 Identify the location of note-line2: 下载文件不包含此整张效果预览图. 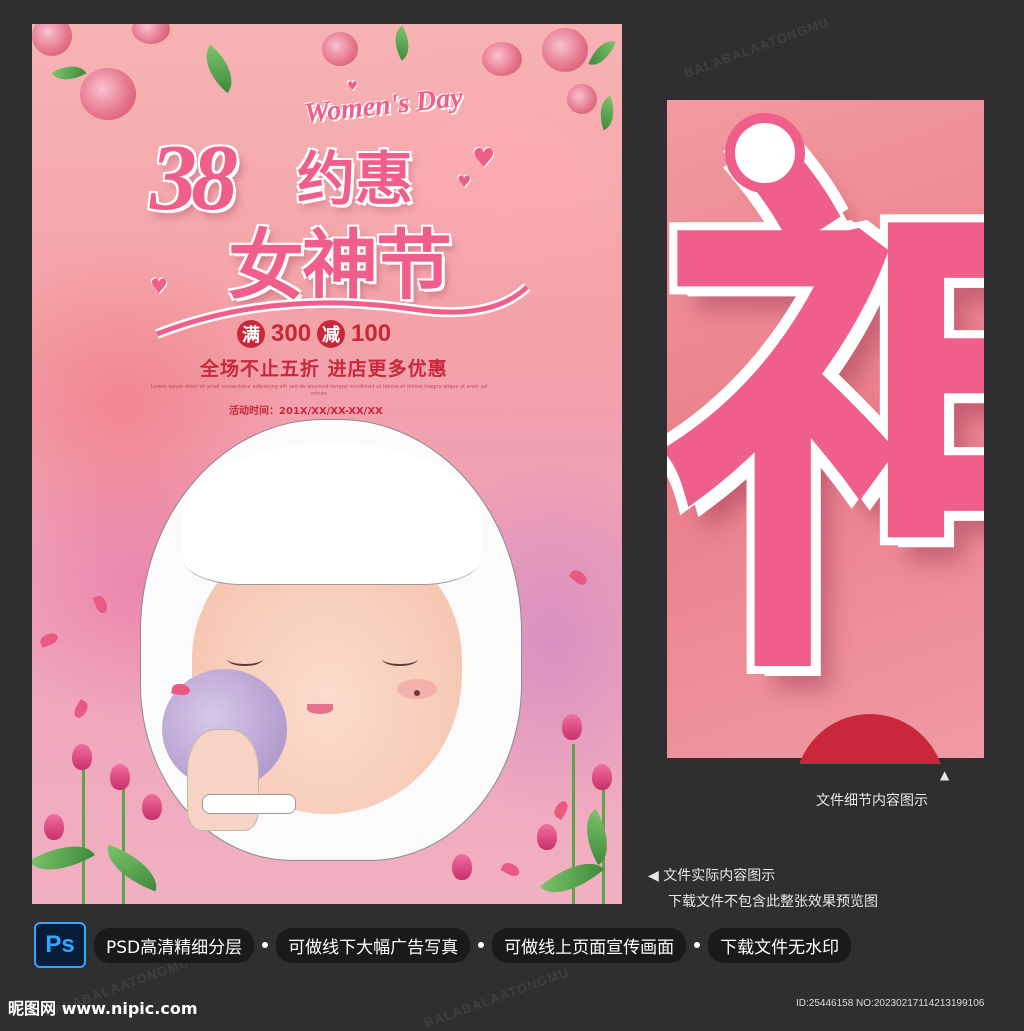
(773, 902).